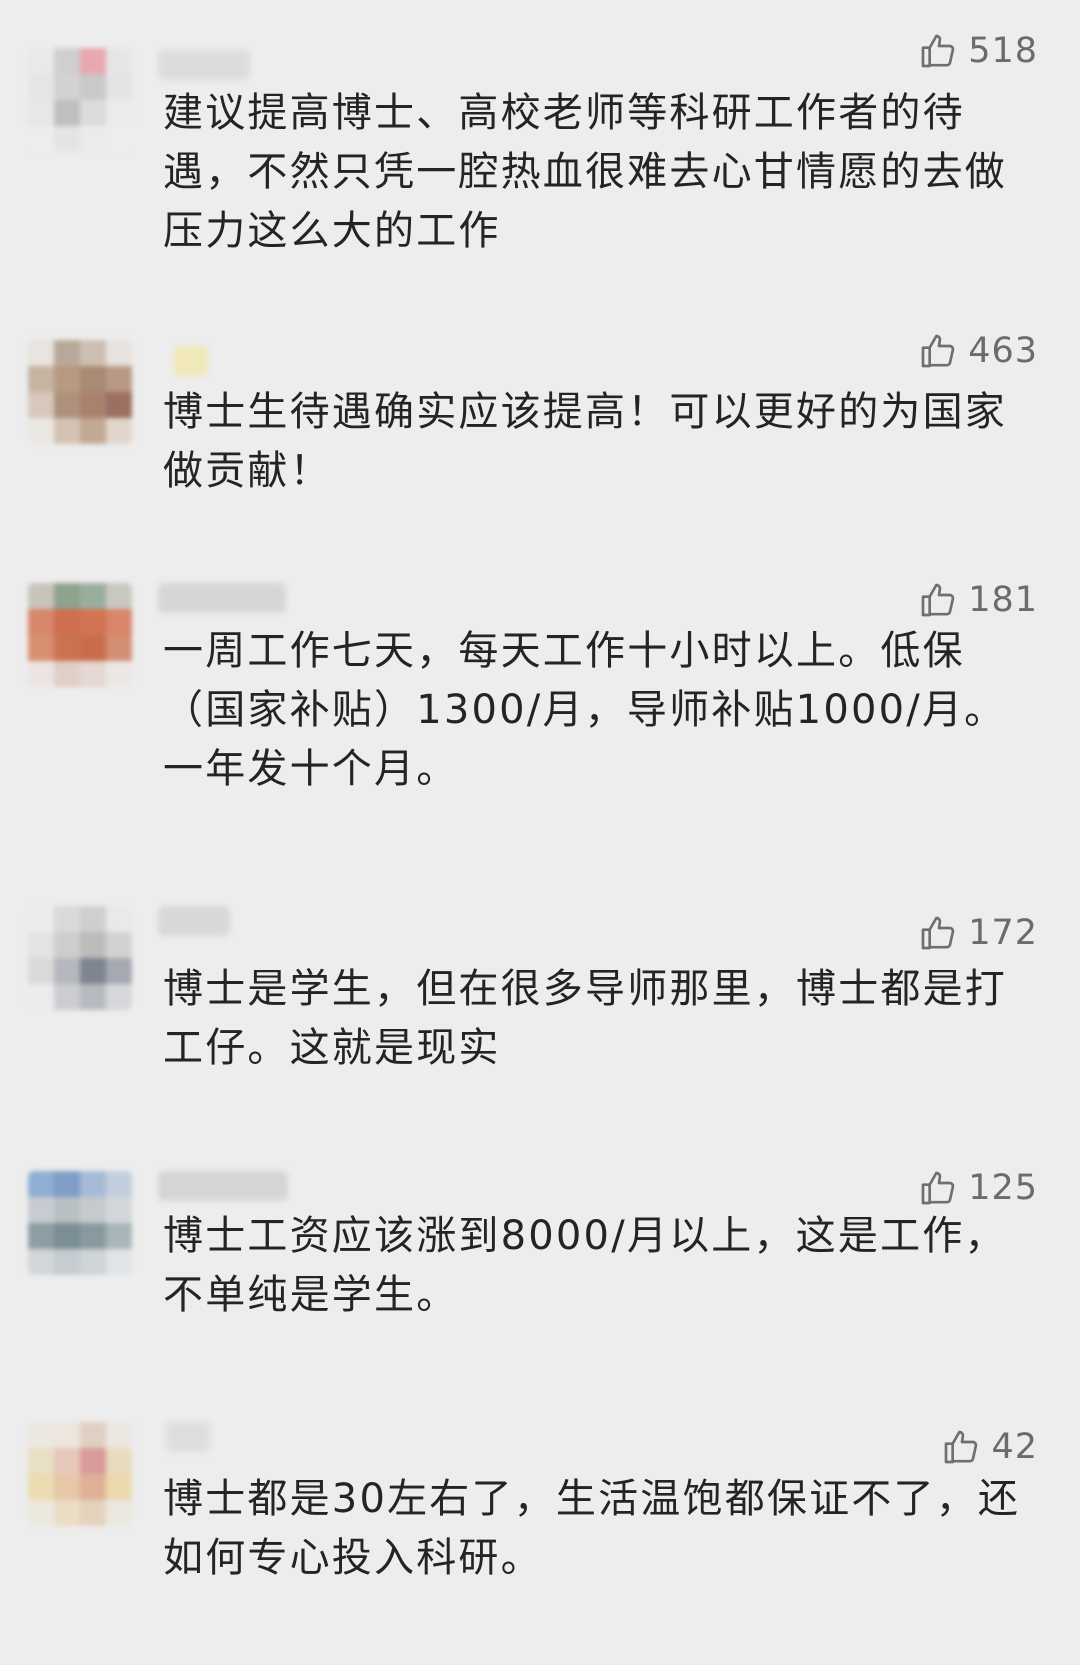  I want to click on like-button: 42, so click(989, 1447).